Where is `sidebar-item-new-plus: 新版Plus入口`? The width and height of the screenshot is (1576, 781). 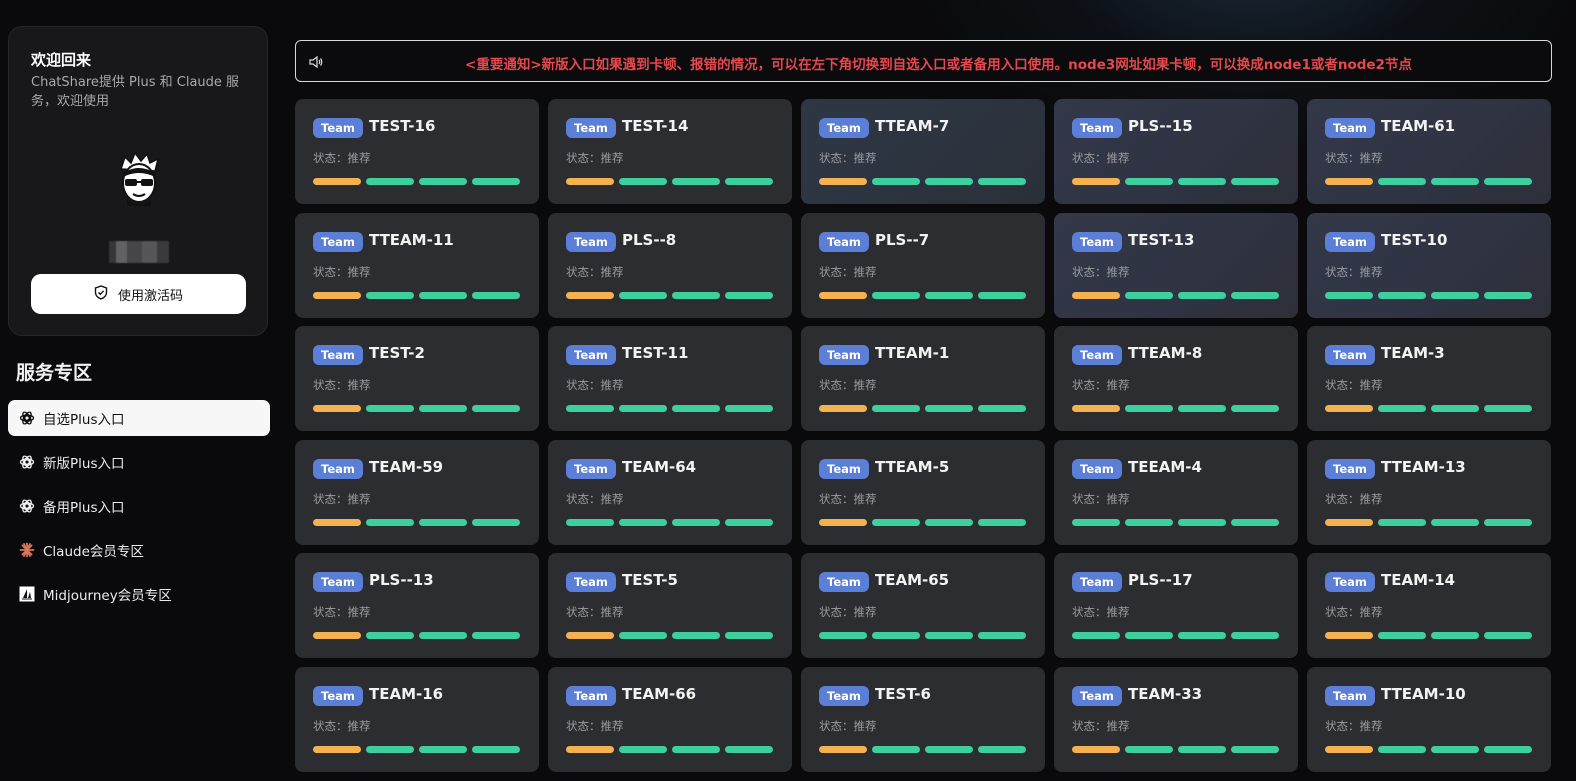 sidebar-item-new-plus: 新版Plus入口 is located at coordinates (139, 462).